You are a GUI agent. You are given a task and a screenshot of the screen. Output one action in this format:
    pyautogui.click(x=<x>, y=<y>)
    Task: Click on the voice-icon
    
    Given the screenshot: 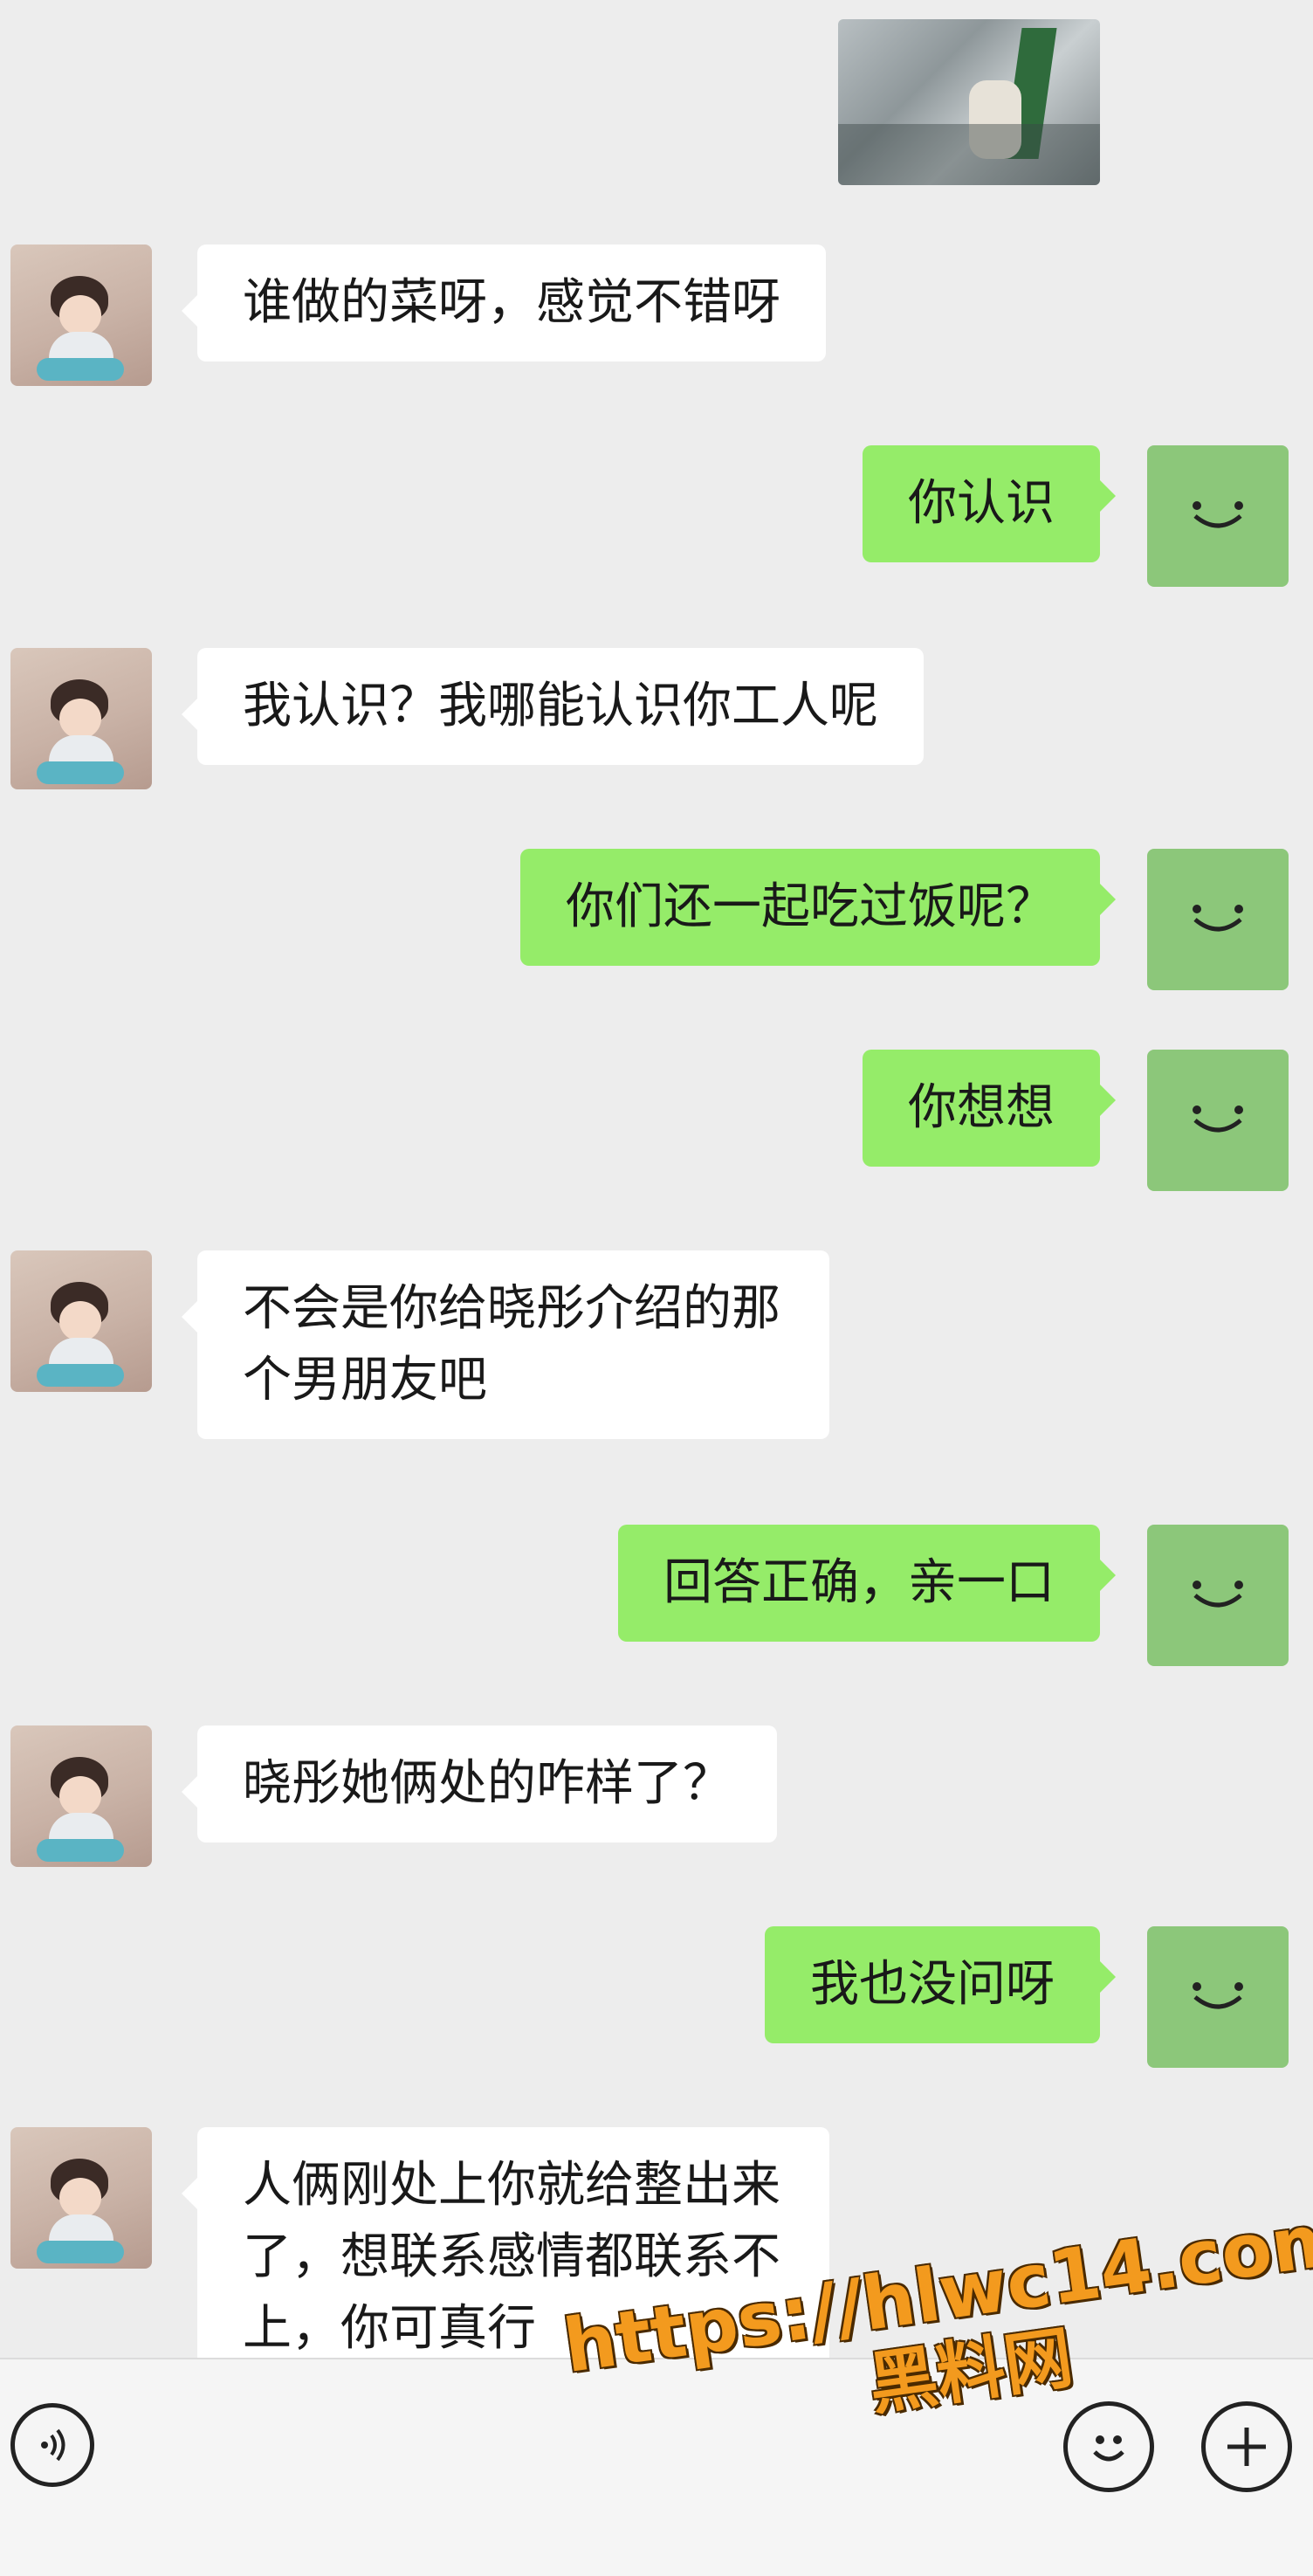 What is the action you would take?
    pyautogui.click(x=53, y=2445)
    